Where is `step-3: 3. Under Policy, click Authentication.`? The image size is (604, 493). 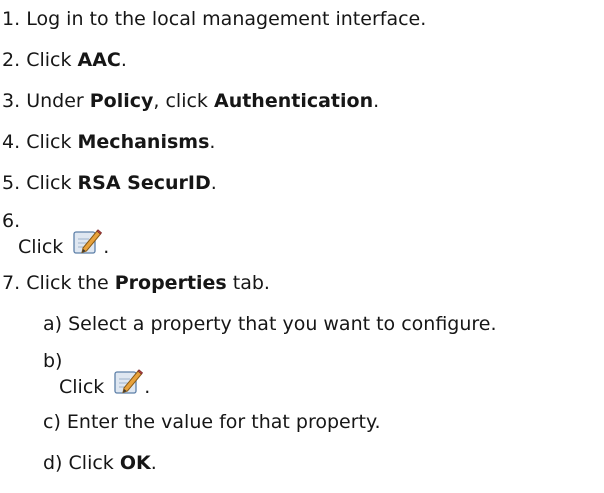 step-3: 3. Under Policy, click Authentication. is located at coordinates (190, 101).